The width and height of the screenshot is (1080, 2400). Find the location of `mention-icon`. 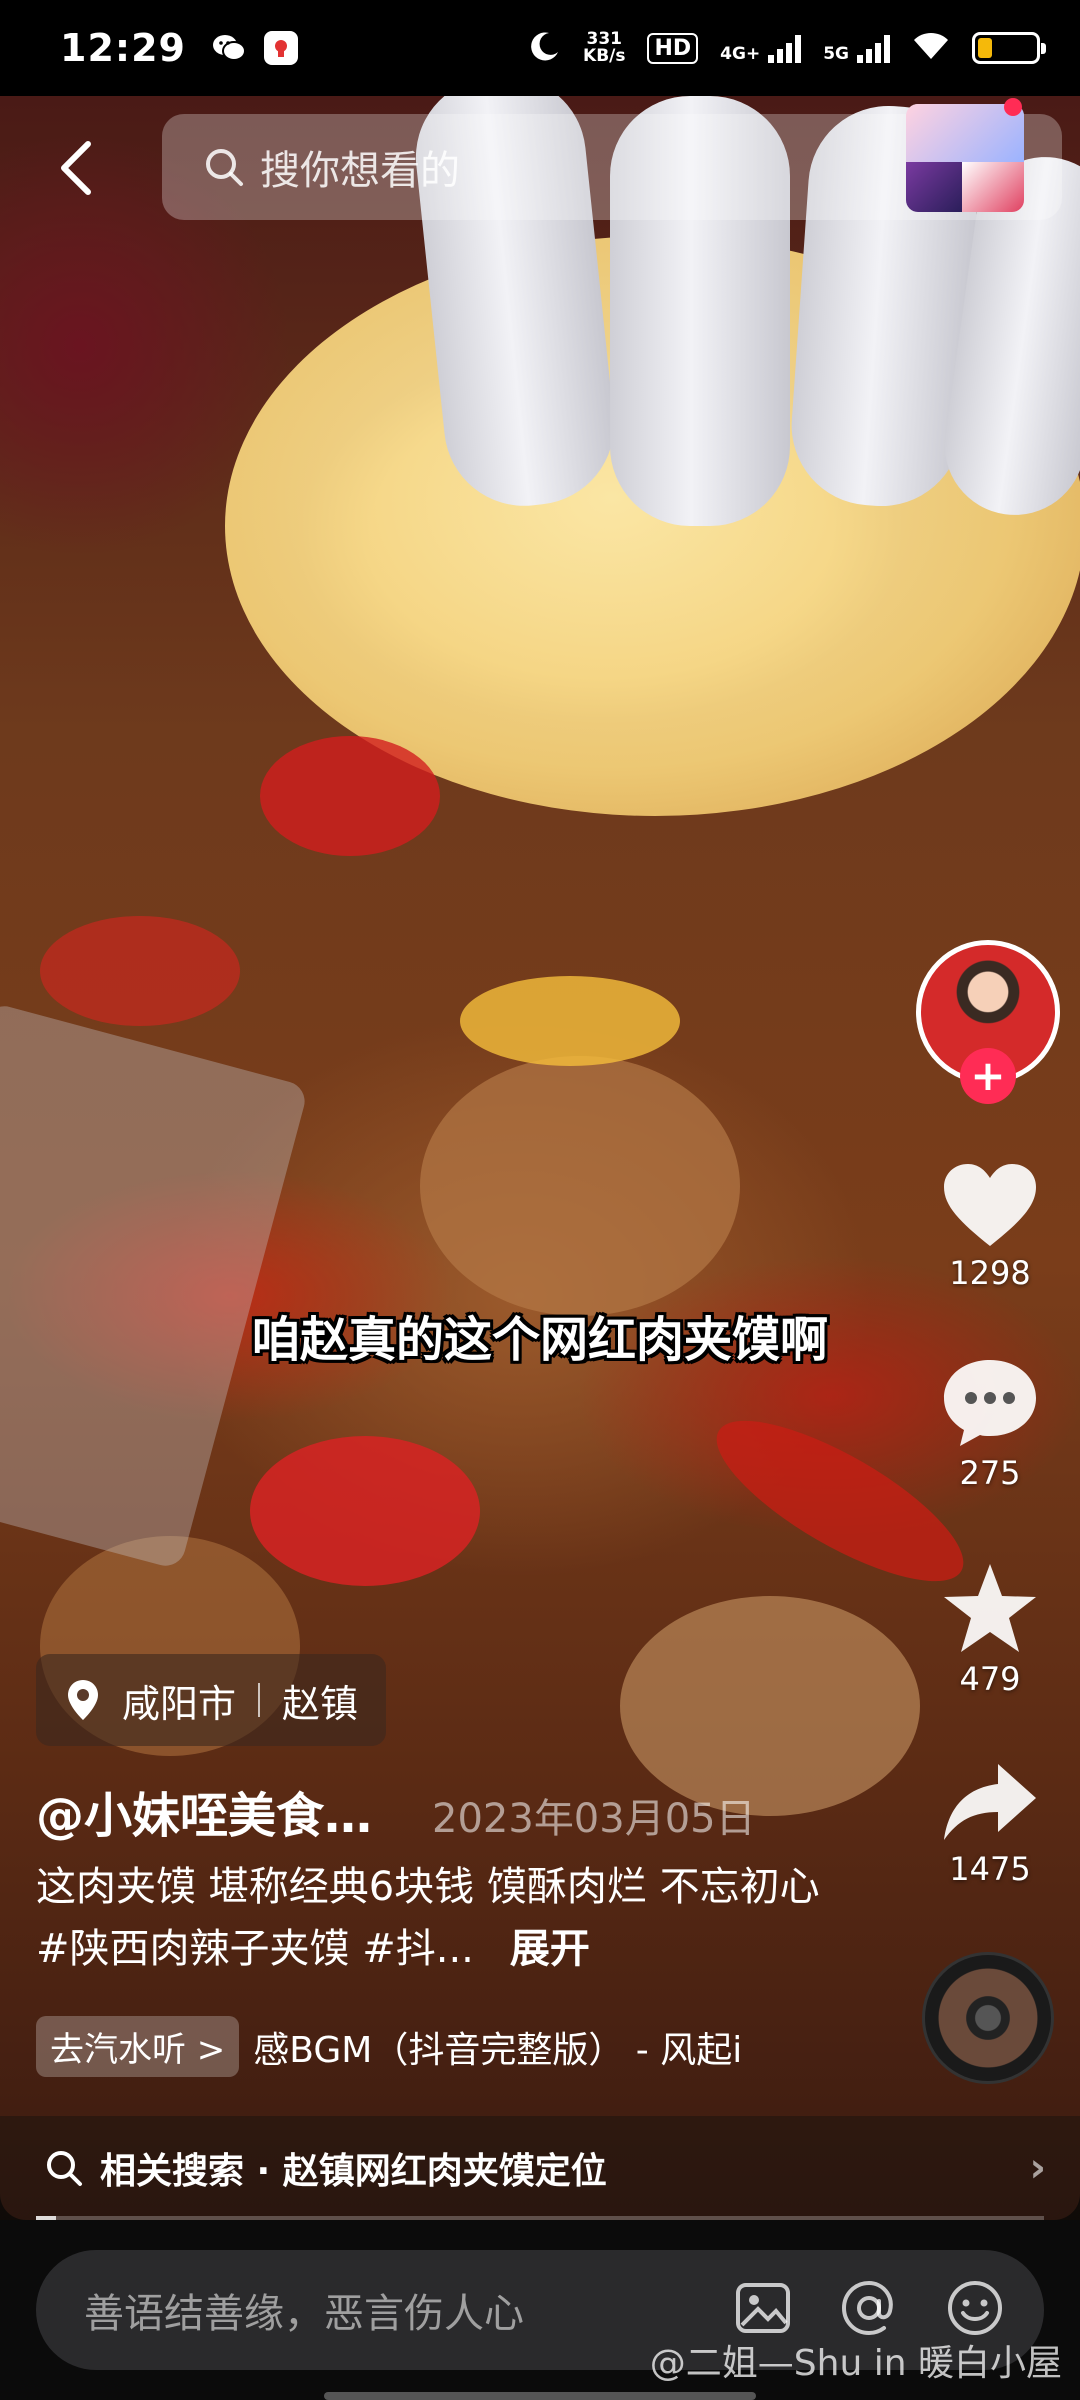

mention-icon is located at coordinates (869, 2310).